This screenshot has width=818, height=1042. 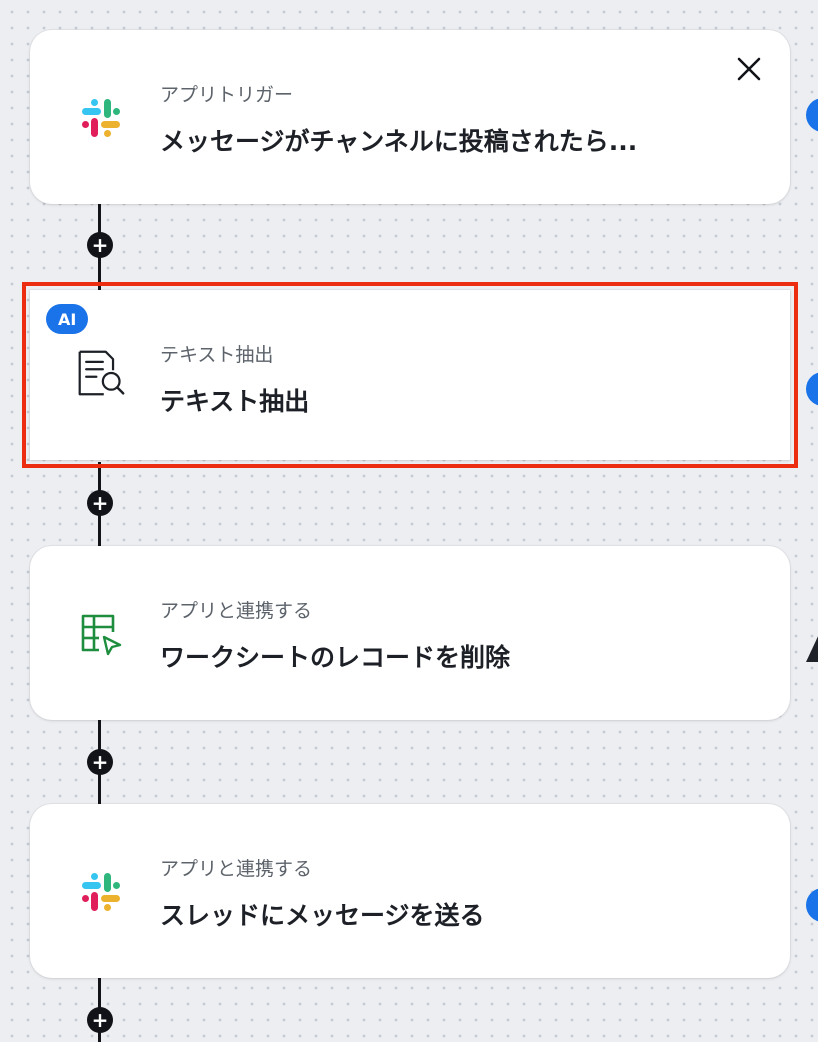 I want to click on step-subtitle: テキスト抽出, so click(x=217, y=355).